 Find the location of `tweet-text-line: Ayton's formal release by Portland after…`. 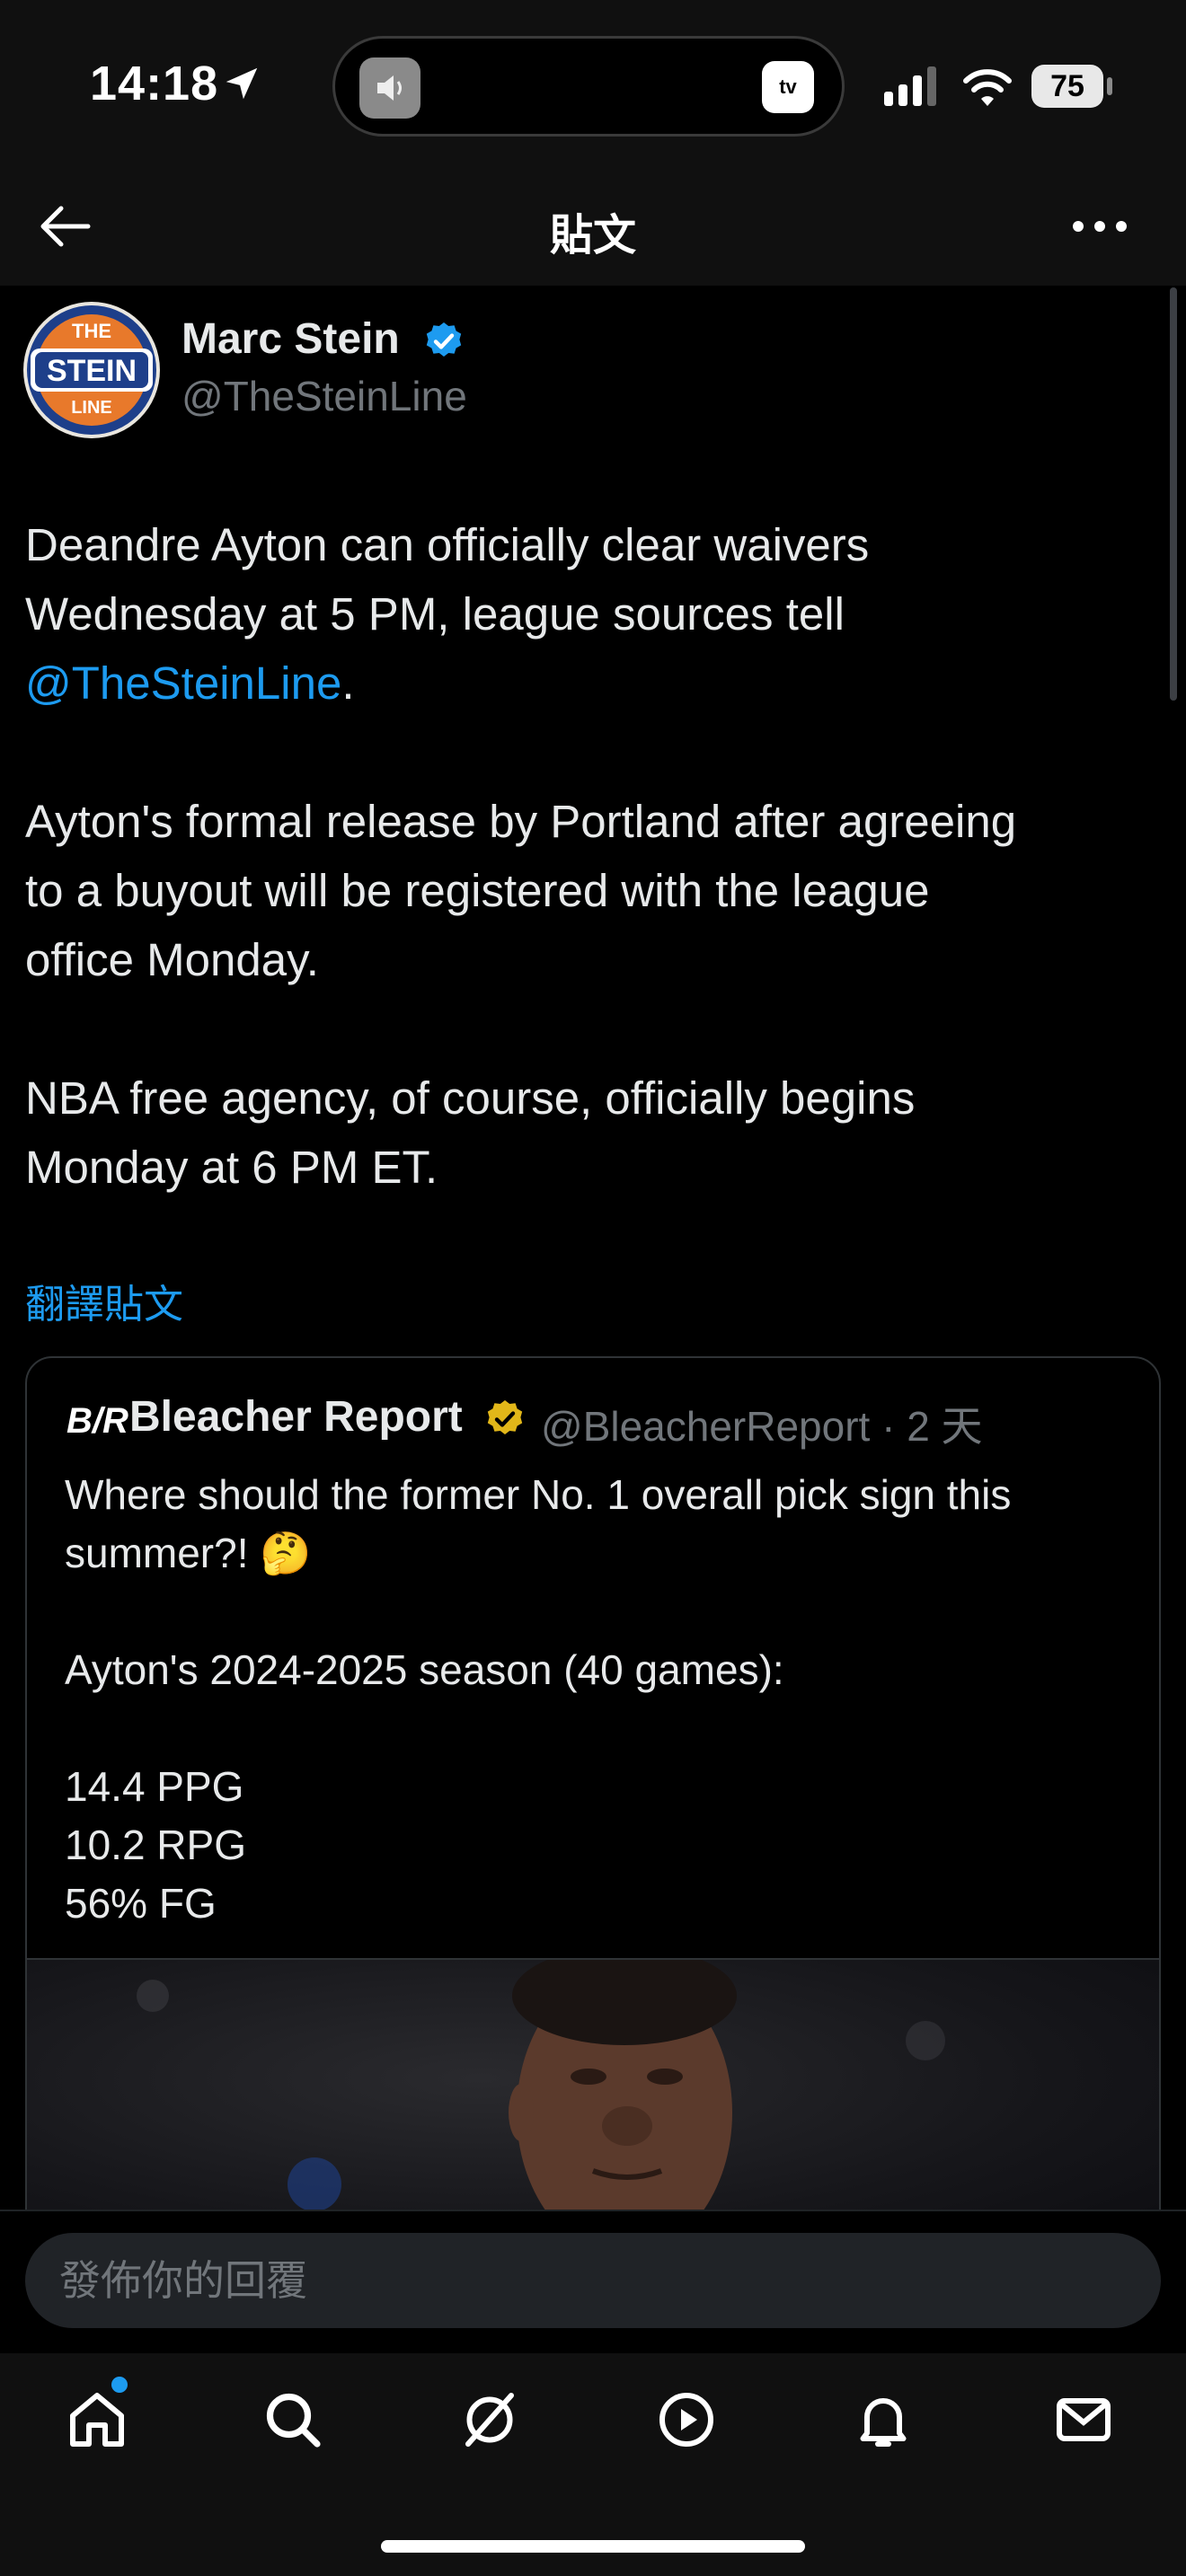

tweet-text-line: Ayton's formal release by Portland after… is located at coordinates (521, 821).